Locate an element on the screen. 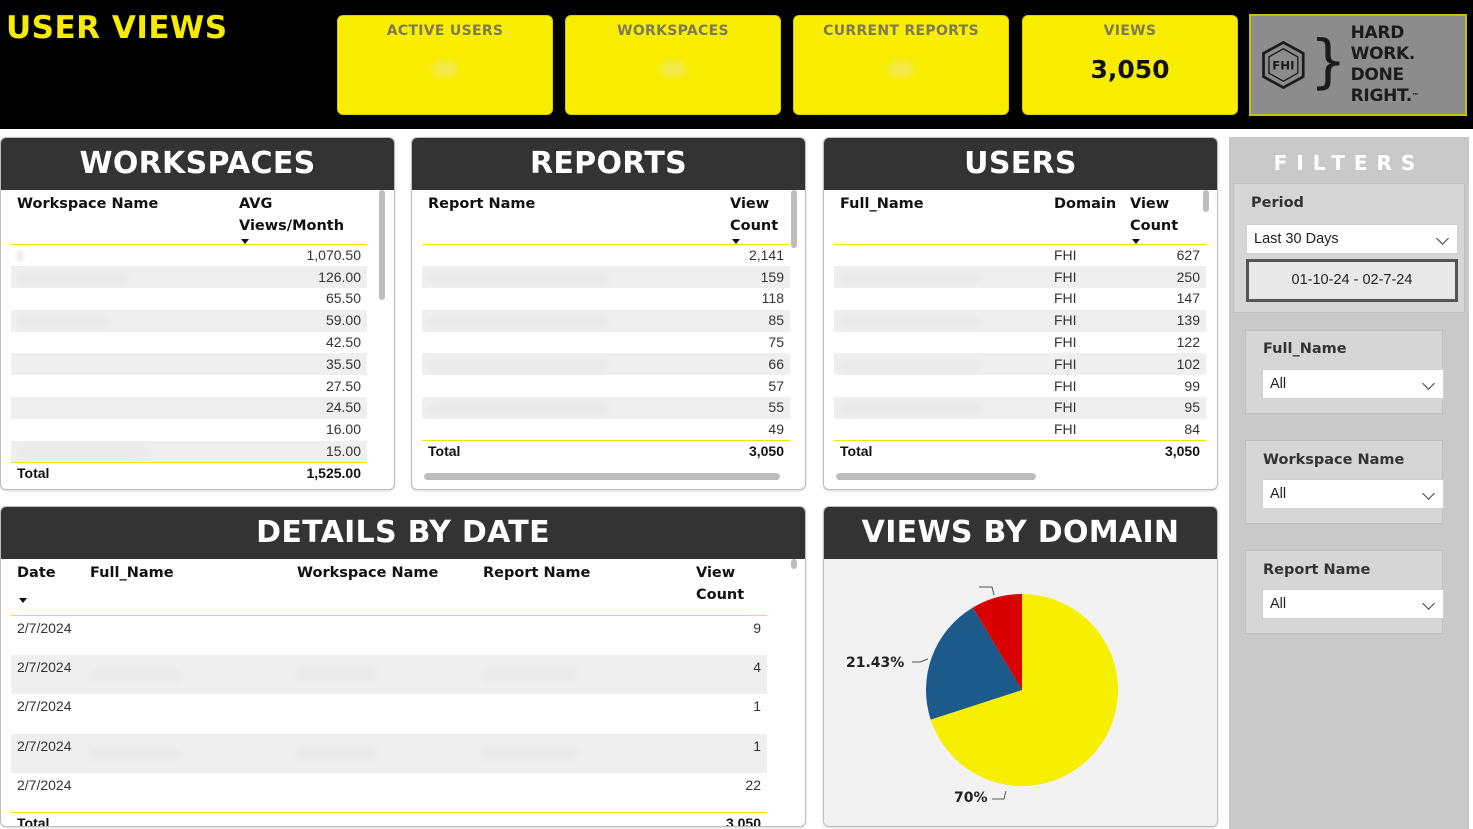 The image size is (1473, 829). leader-line is located at coordinates (920, 660).